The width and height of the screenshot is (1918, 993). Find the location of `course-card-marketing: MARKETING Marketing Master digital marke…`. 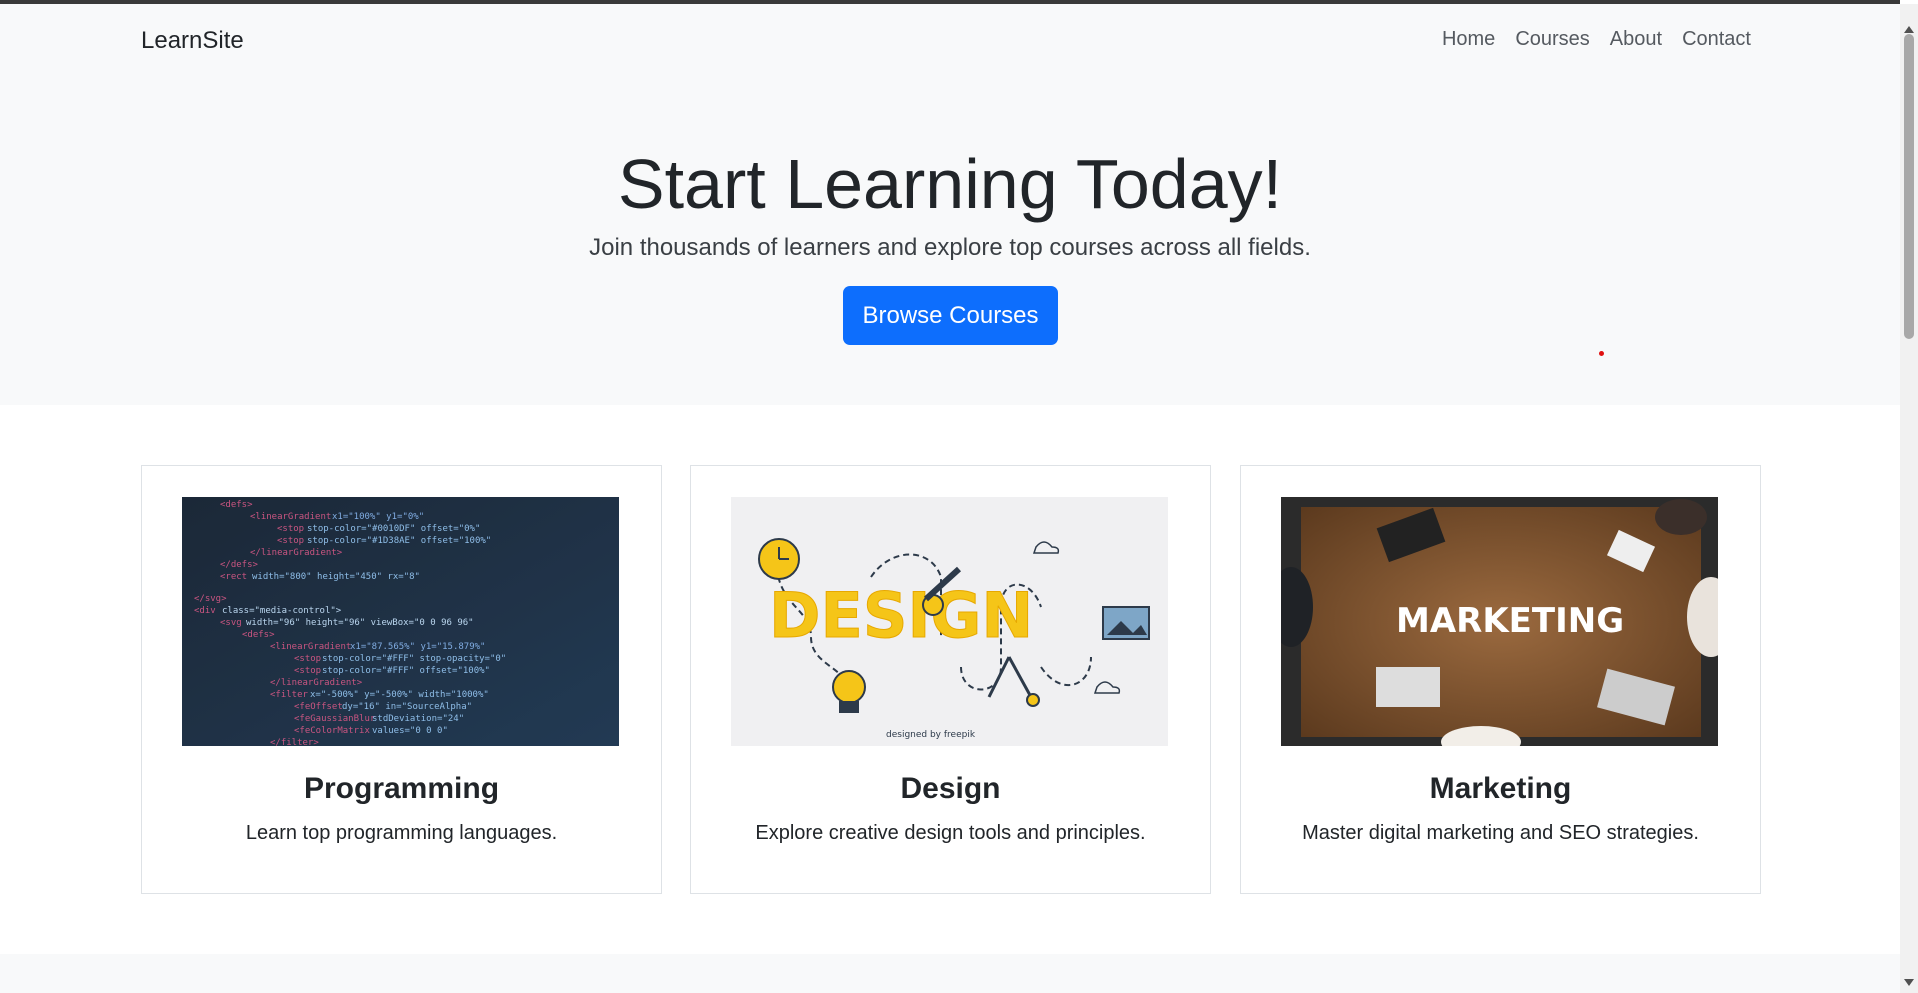

course-card-marketing: MARKETING Marketing Master digital marke… is located at coordinates (1500, 679).